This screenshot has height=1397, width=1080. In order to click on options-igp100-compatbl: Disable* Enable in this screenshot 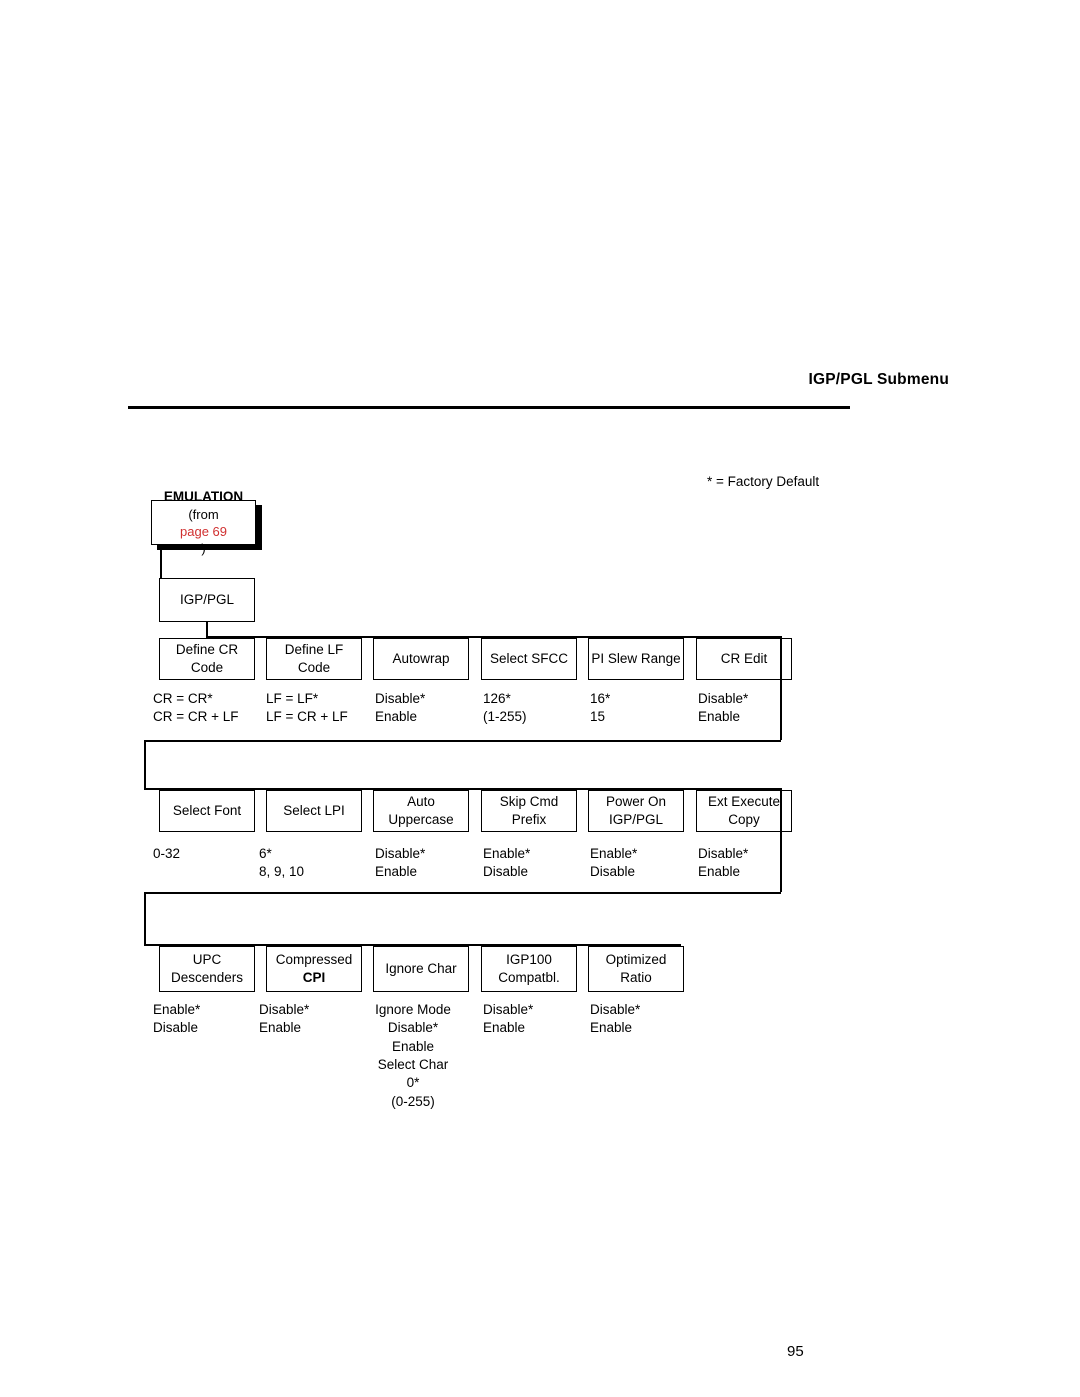, I will do `click(538, 1019)`.